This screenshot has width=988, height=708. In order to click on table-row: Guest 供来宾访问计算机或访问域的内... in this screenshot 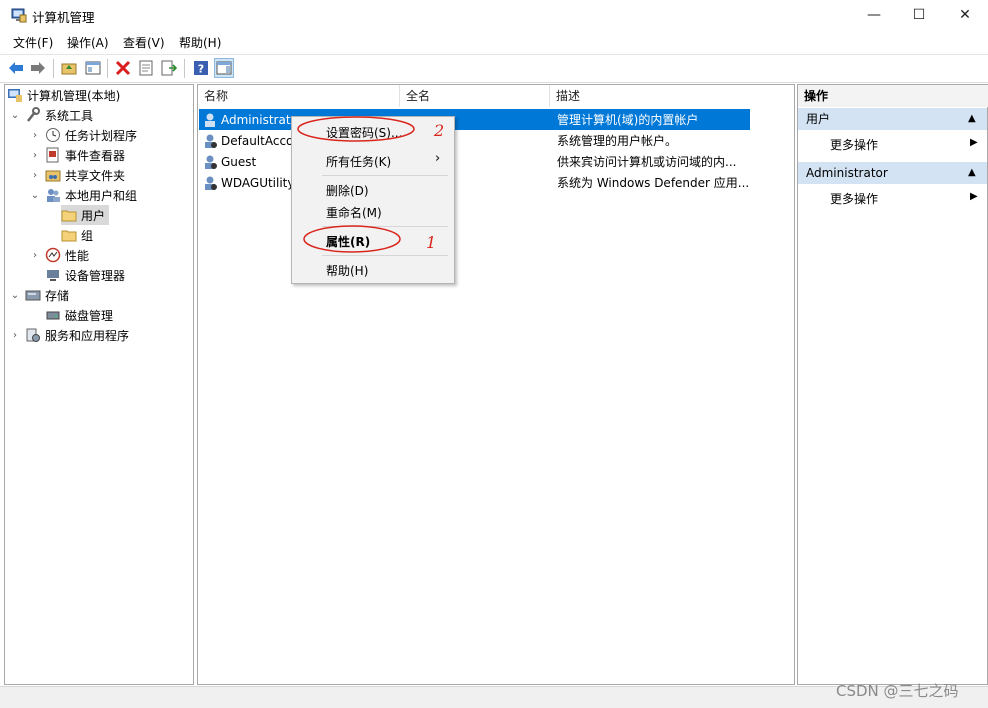, I will do `click(474, 161)`.